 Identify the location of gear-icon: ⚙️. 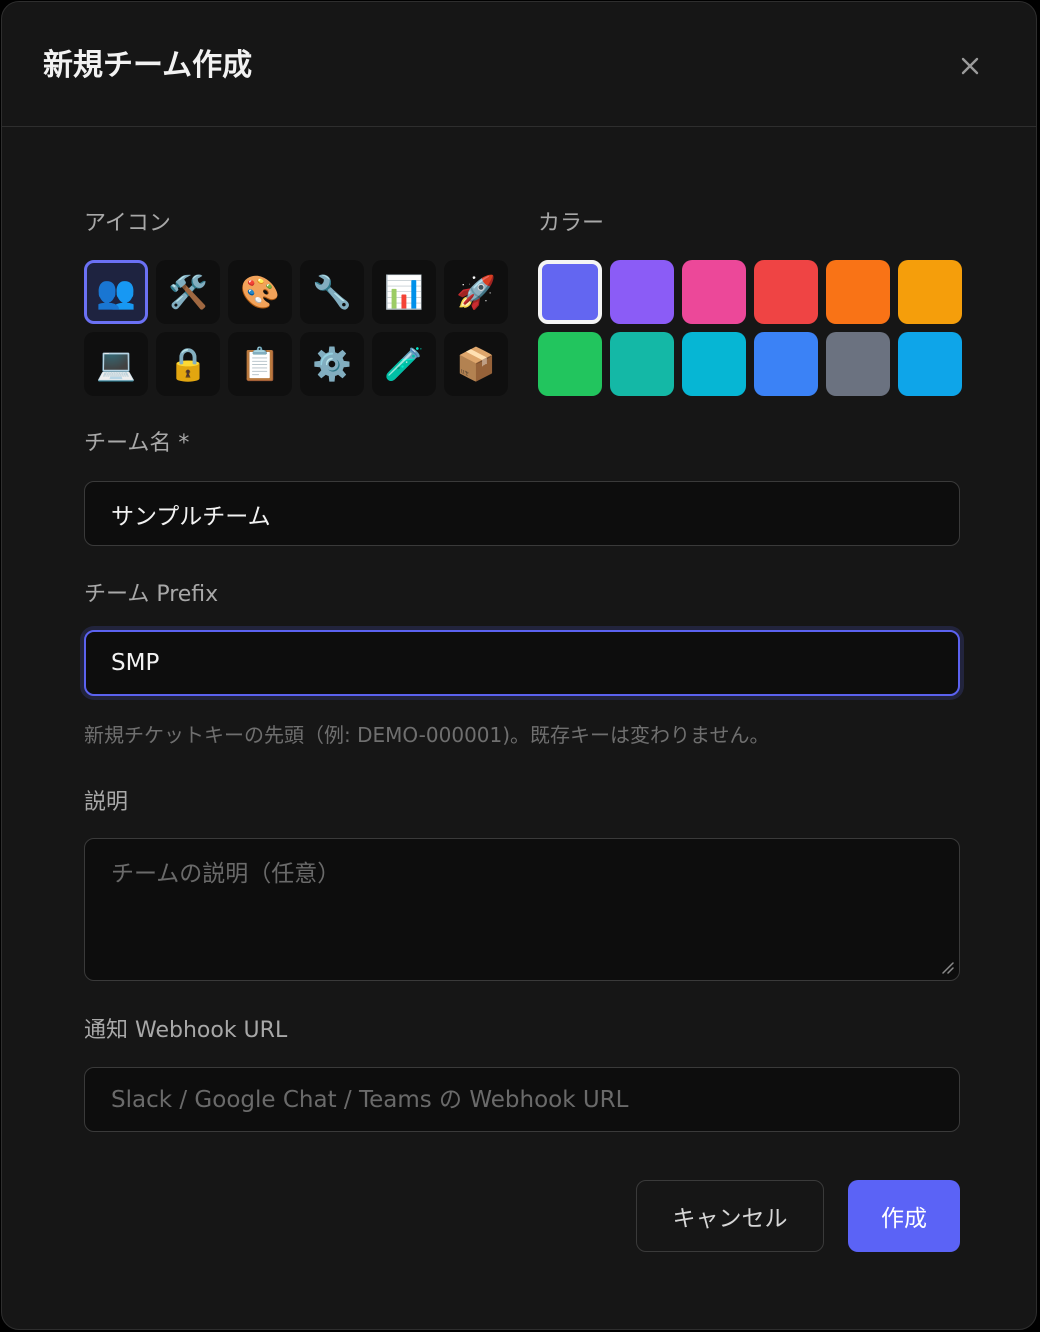
(332, 364).